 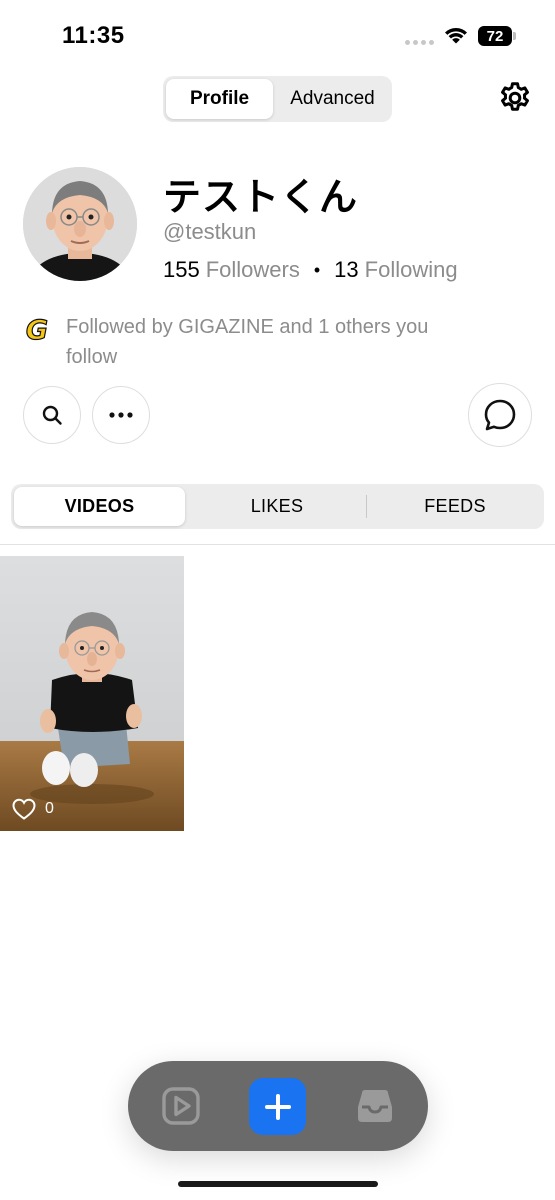 What do you see at coordinates (210, 231) in the screenshot?
I see `user-handle: @testkun` at bounding box center [210, 231].